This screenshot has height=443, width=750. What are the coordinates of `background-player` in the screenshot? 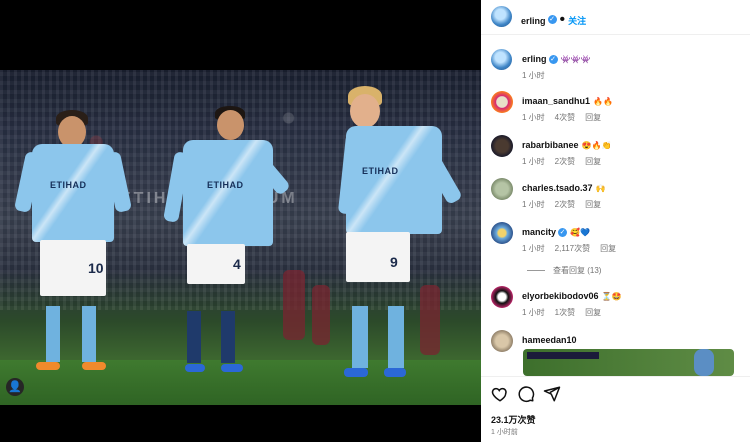 It's located at (321, 315).